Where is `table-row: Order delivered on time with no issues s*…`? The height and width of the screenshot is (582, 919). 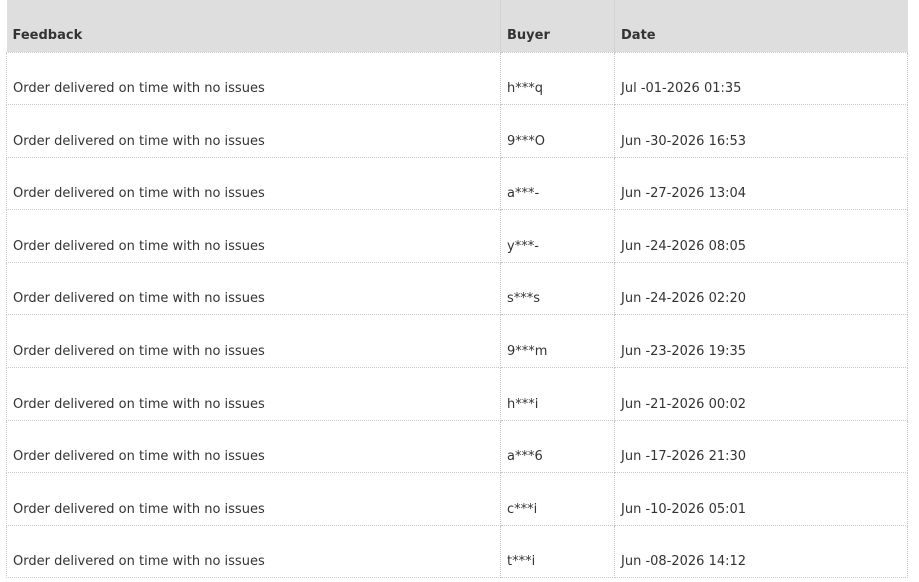
table-row: Order delivered on time with no issues s*… is located at coordinates (457, 289).